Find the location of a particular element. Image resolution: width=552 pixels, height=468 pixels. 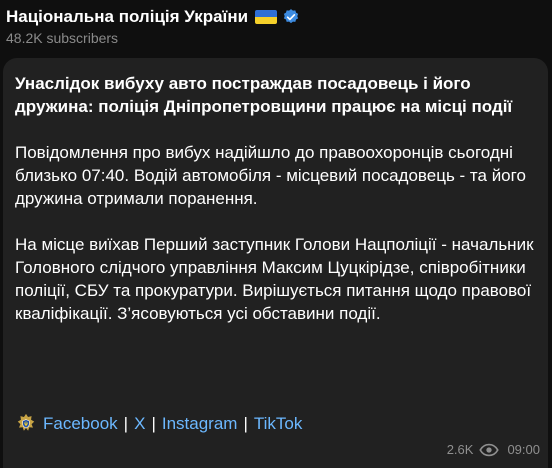

eye-icon is located at coordinates (489, 449).